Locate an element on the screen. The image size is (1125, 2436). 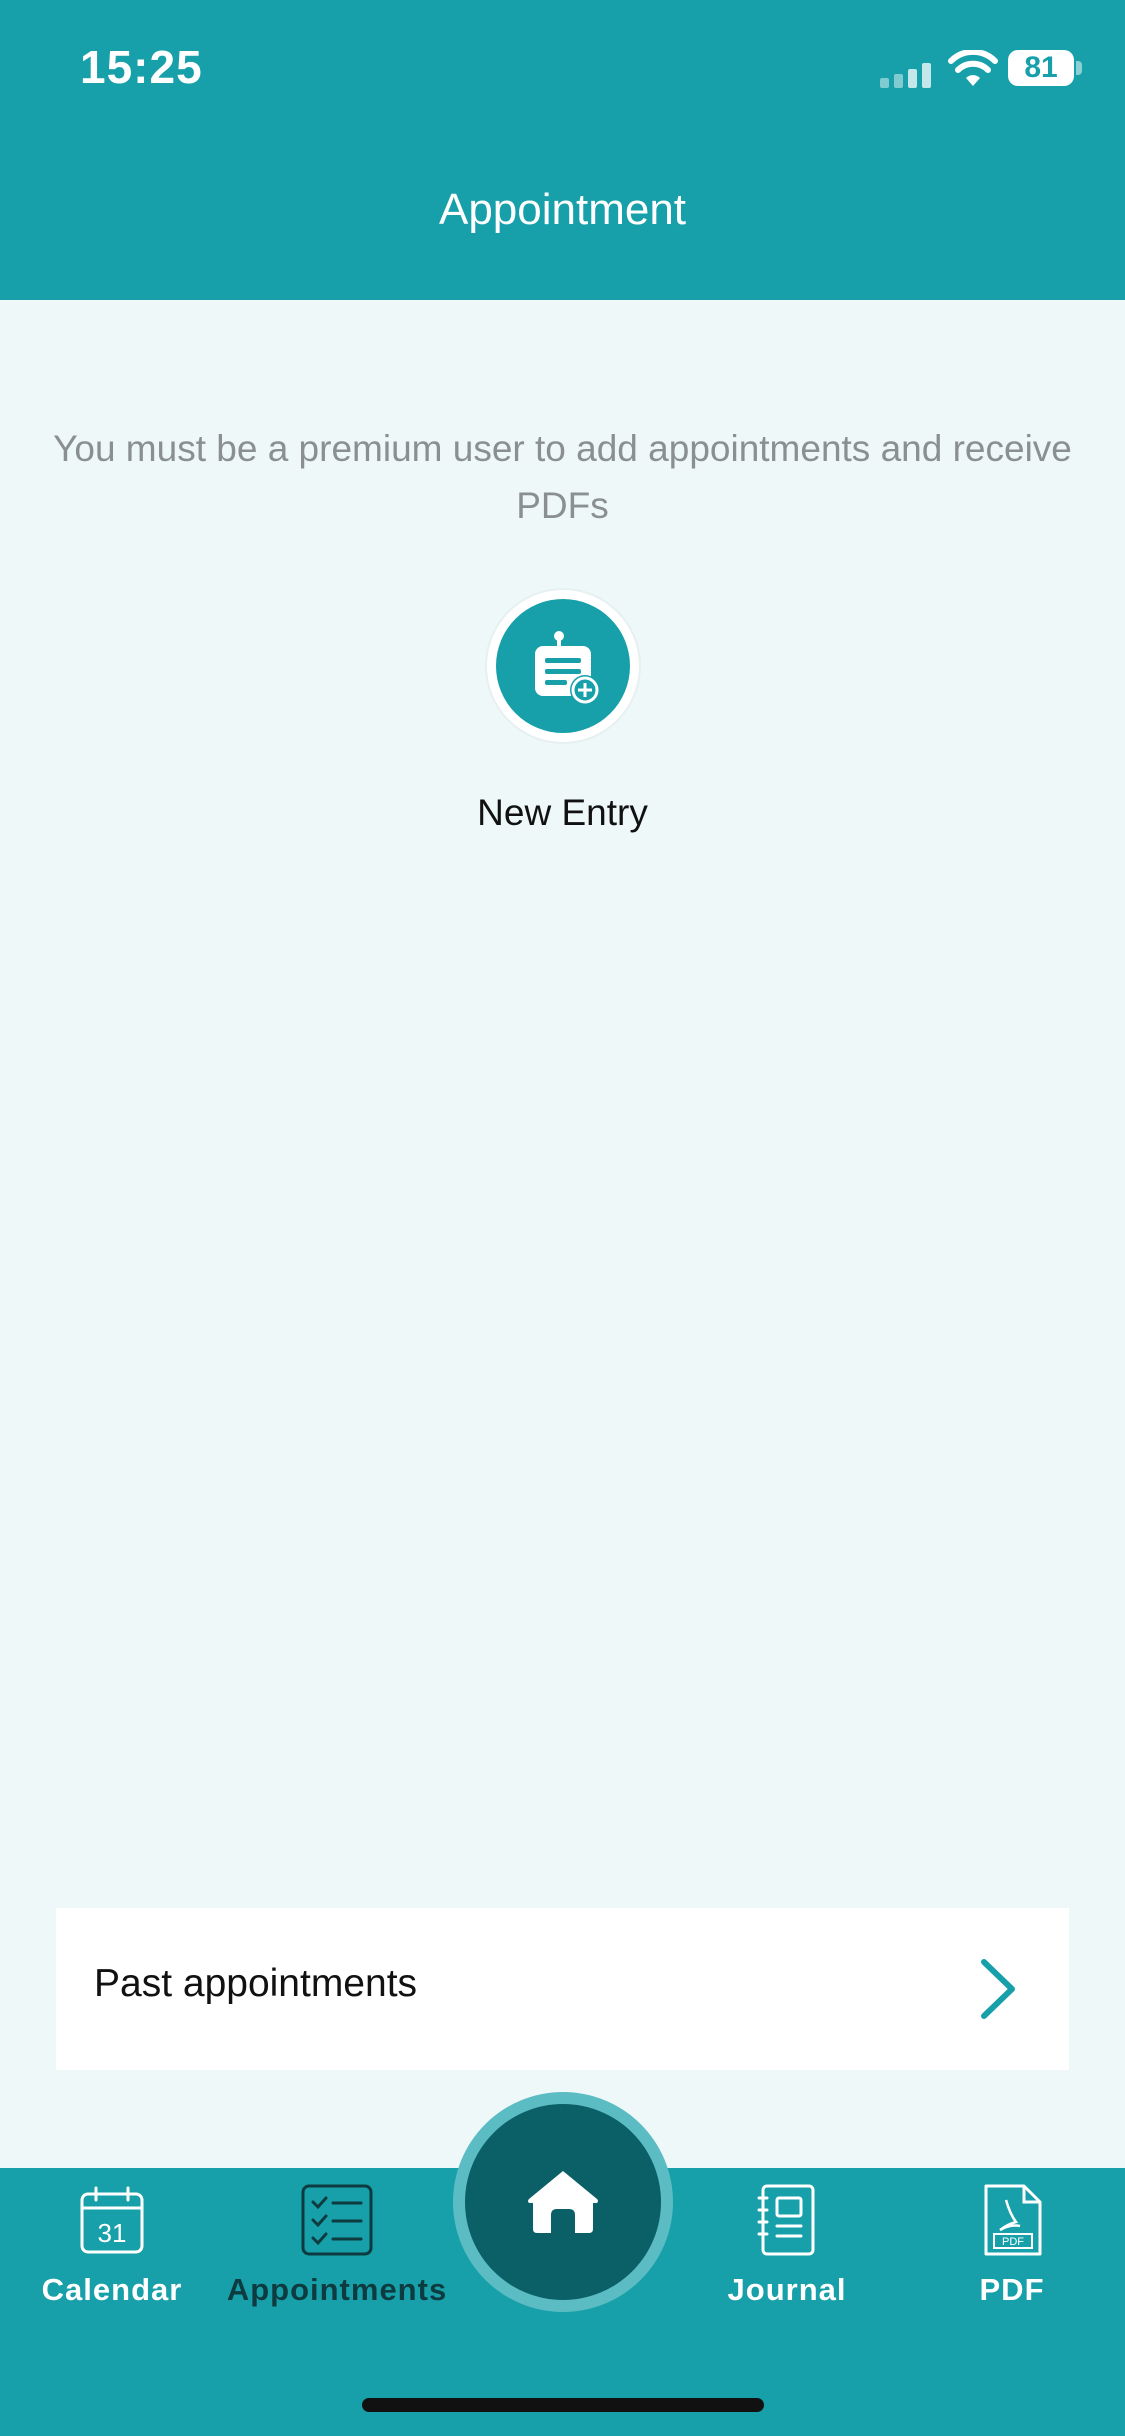
tab-journal: Journal is located at coordinates (787, 2250).